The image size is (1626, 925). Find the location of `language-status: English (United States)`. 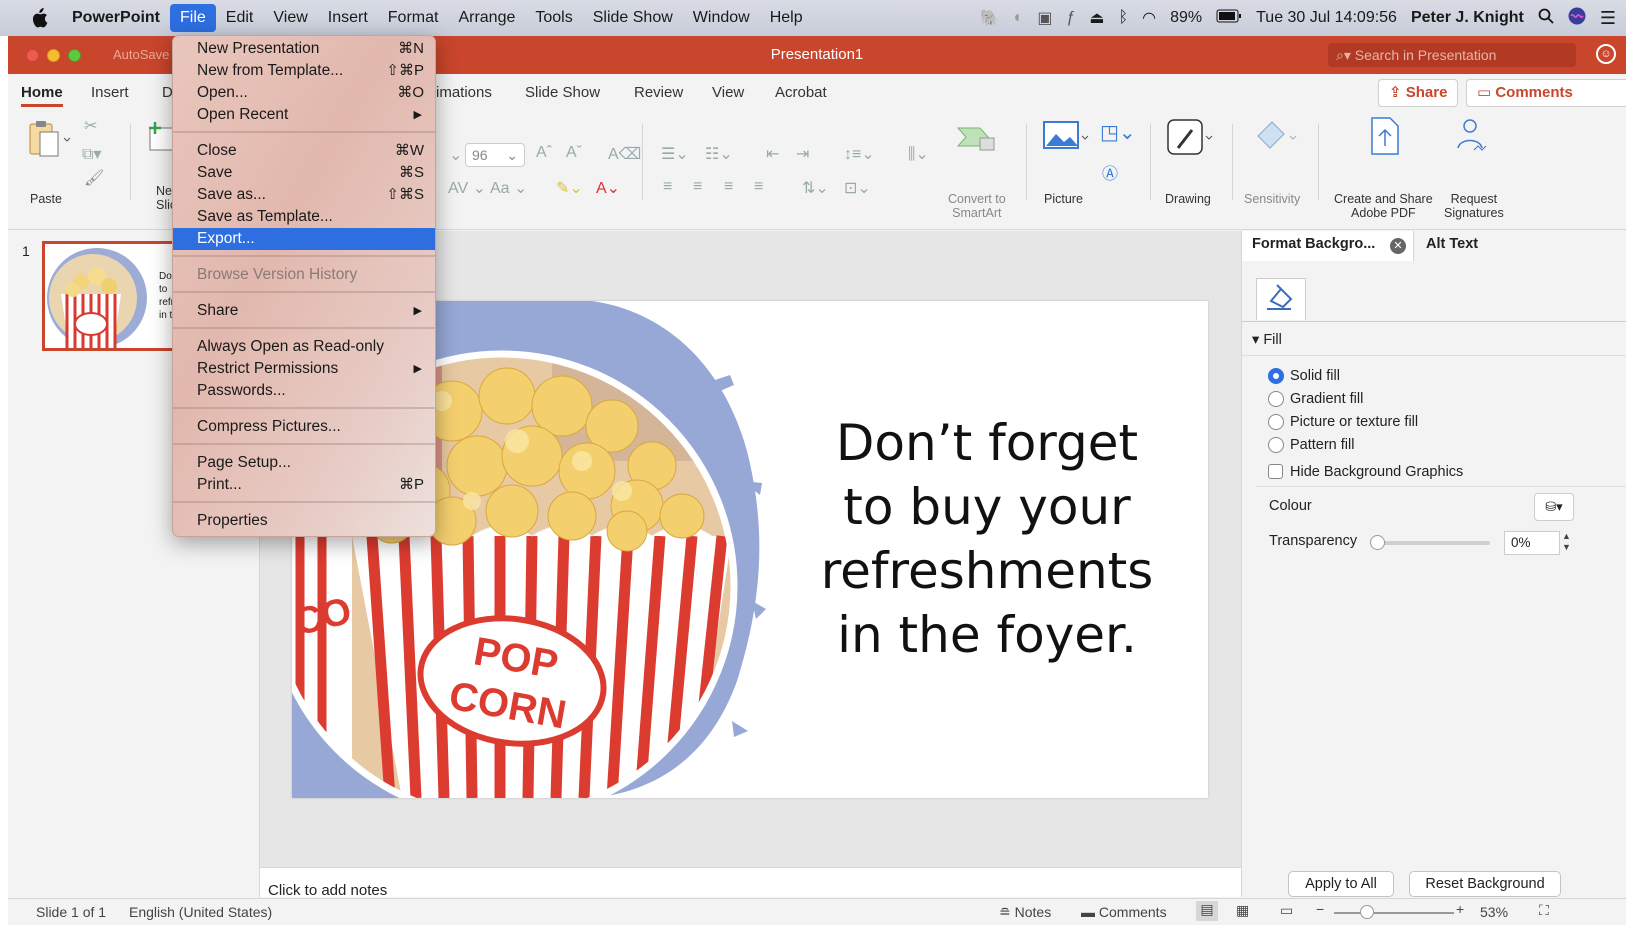

language-status: English (United States) is located at coordinates (200, 912).